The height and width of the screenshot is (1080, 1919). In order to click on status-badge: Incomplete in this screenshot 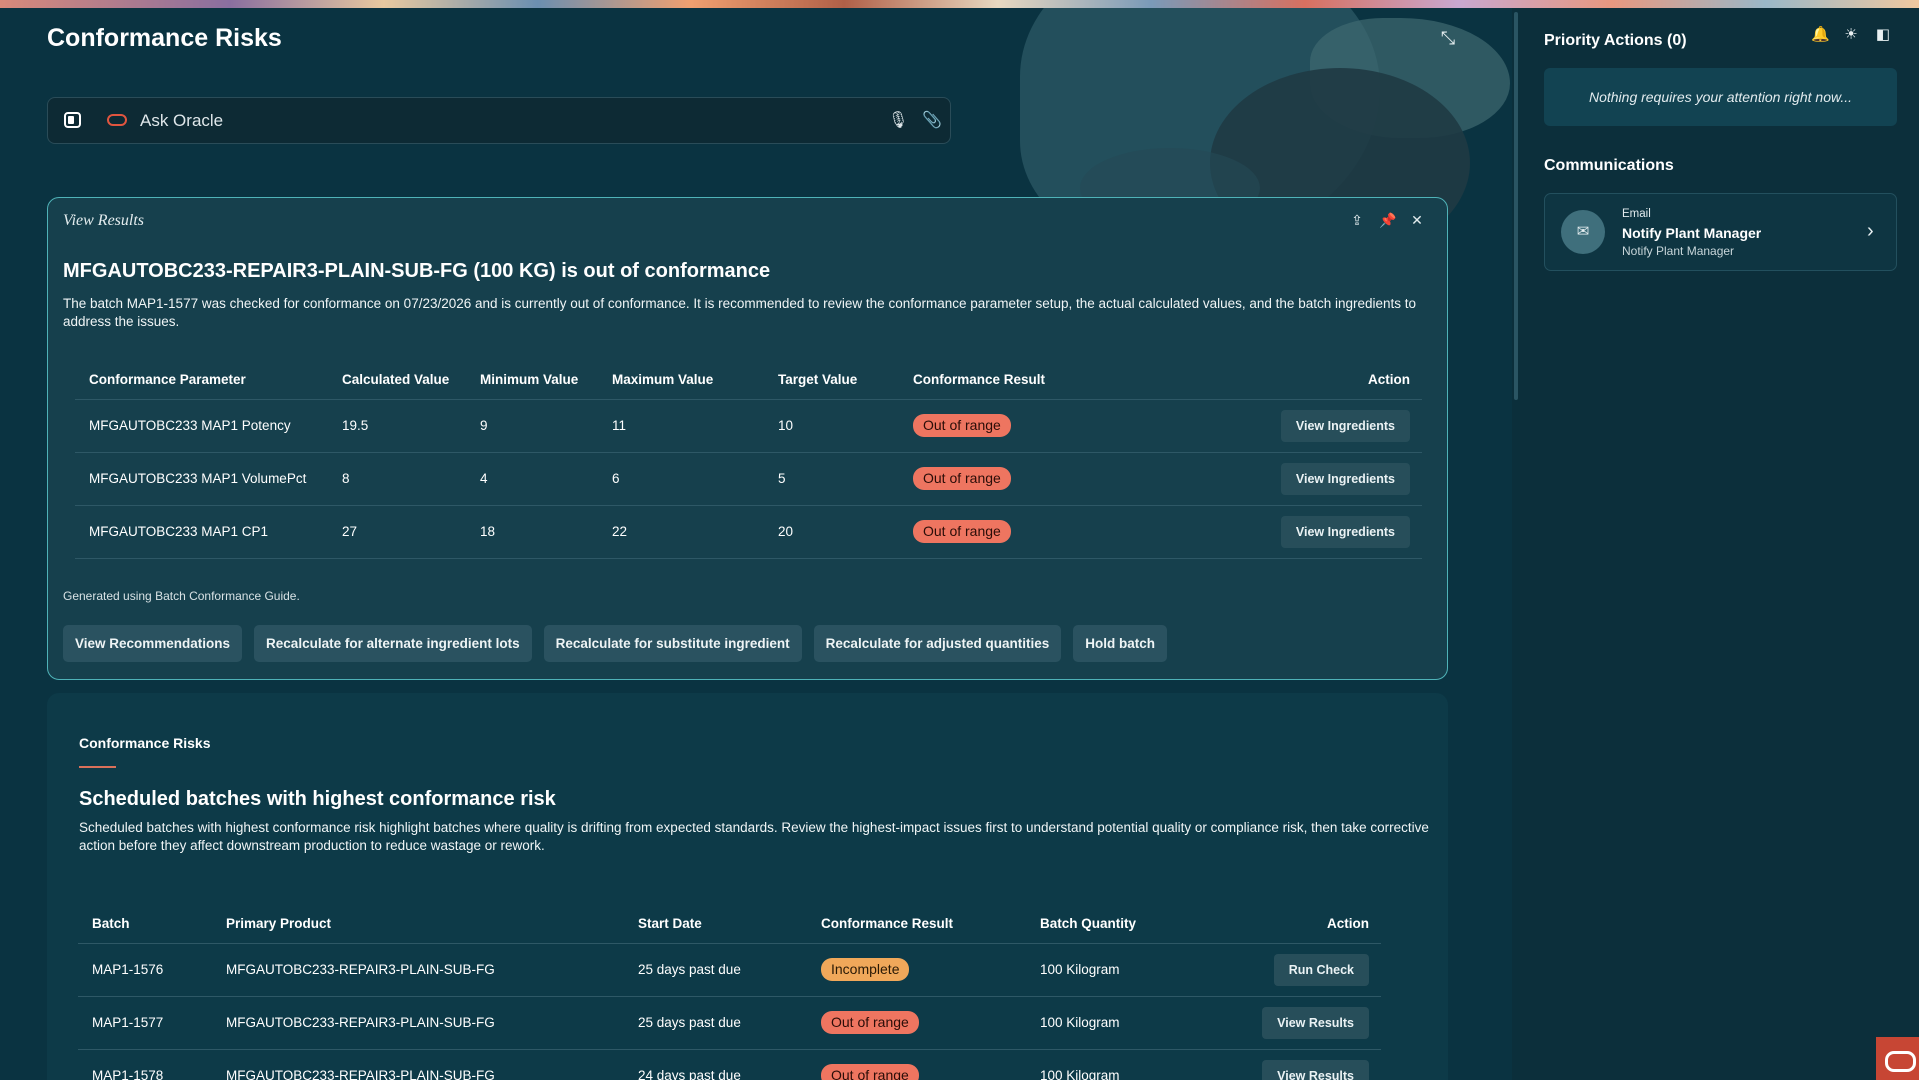, I will do `click(865, 969)`.